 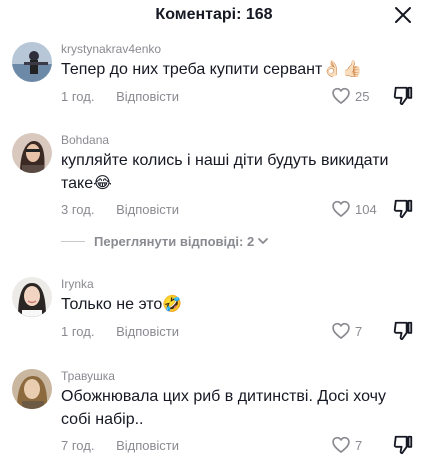 I want to click on chevron-down-icon, so click(x=263, y=241).